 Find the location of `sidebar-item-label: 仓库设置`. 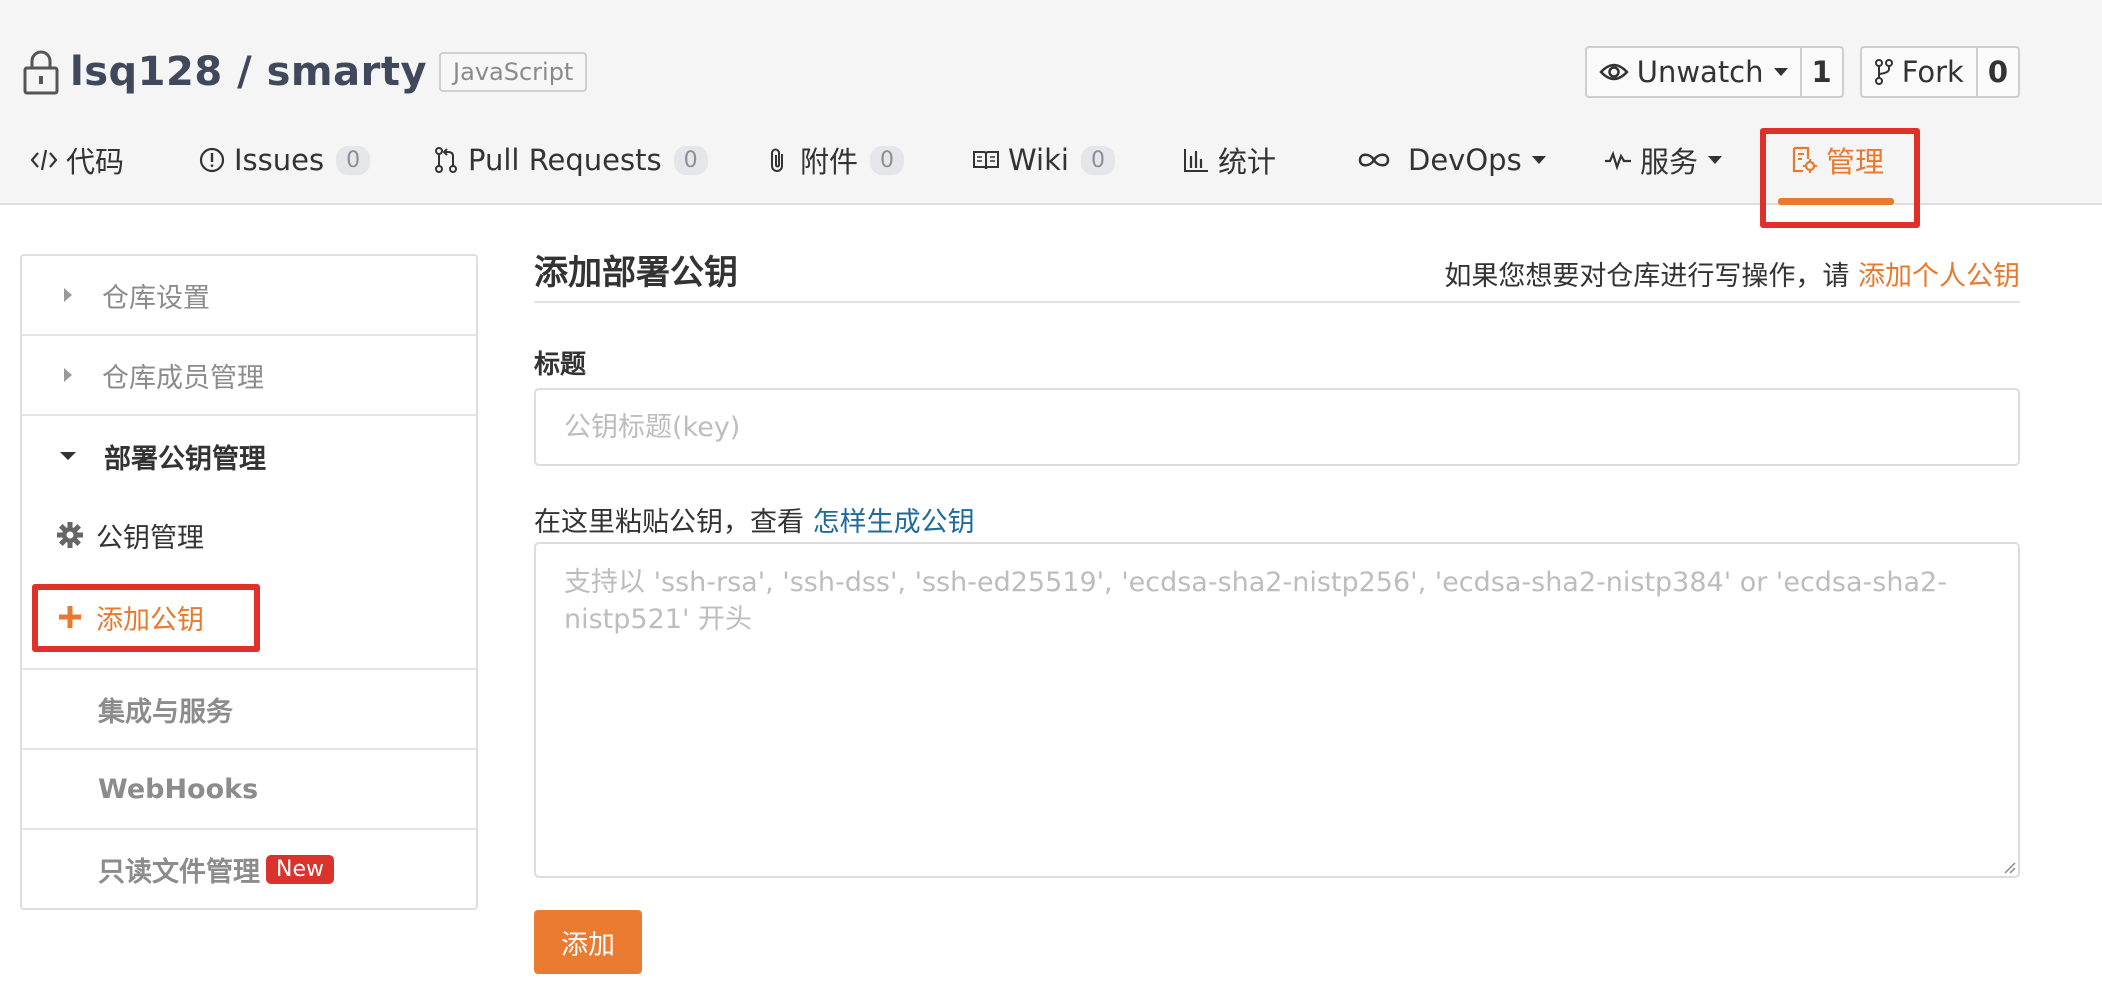

sidebar-item-label: 仓库设置 is located at coordinates (156, 298).